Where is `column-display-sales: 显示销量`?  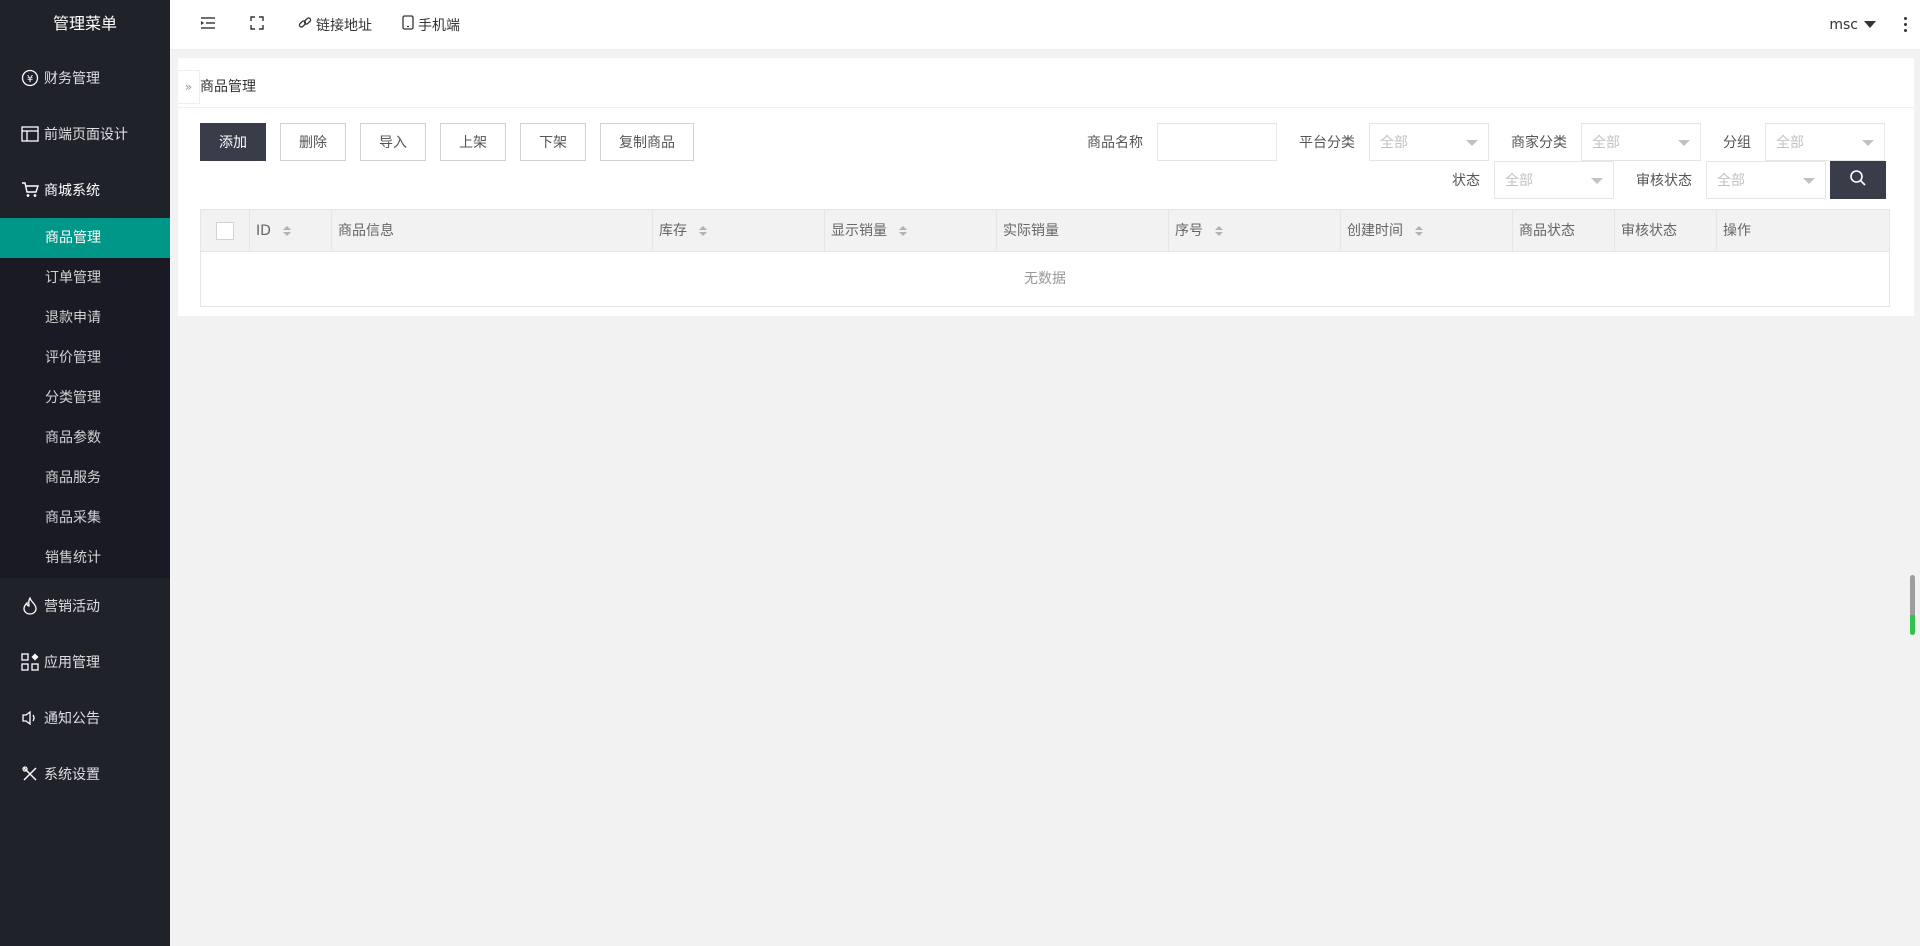
column-display-sales: 显示销量 is located at coordinates (911, 231).